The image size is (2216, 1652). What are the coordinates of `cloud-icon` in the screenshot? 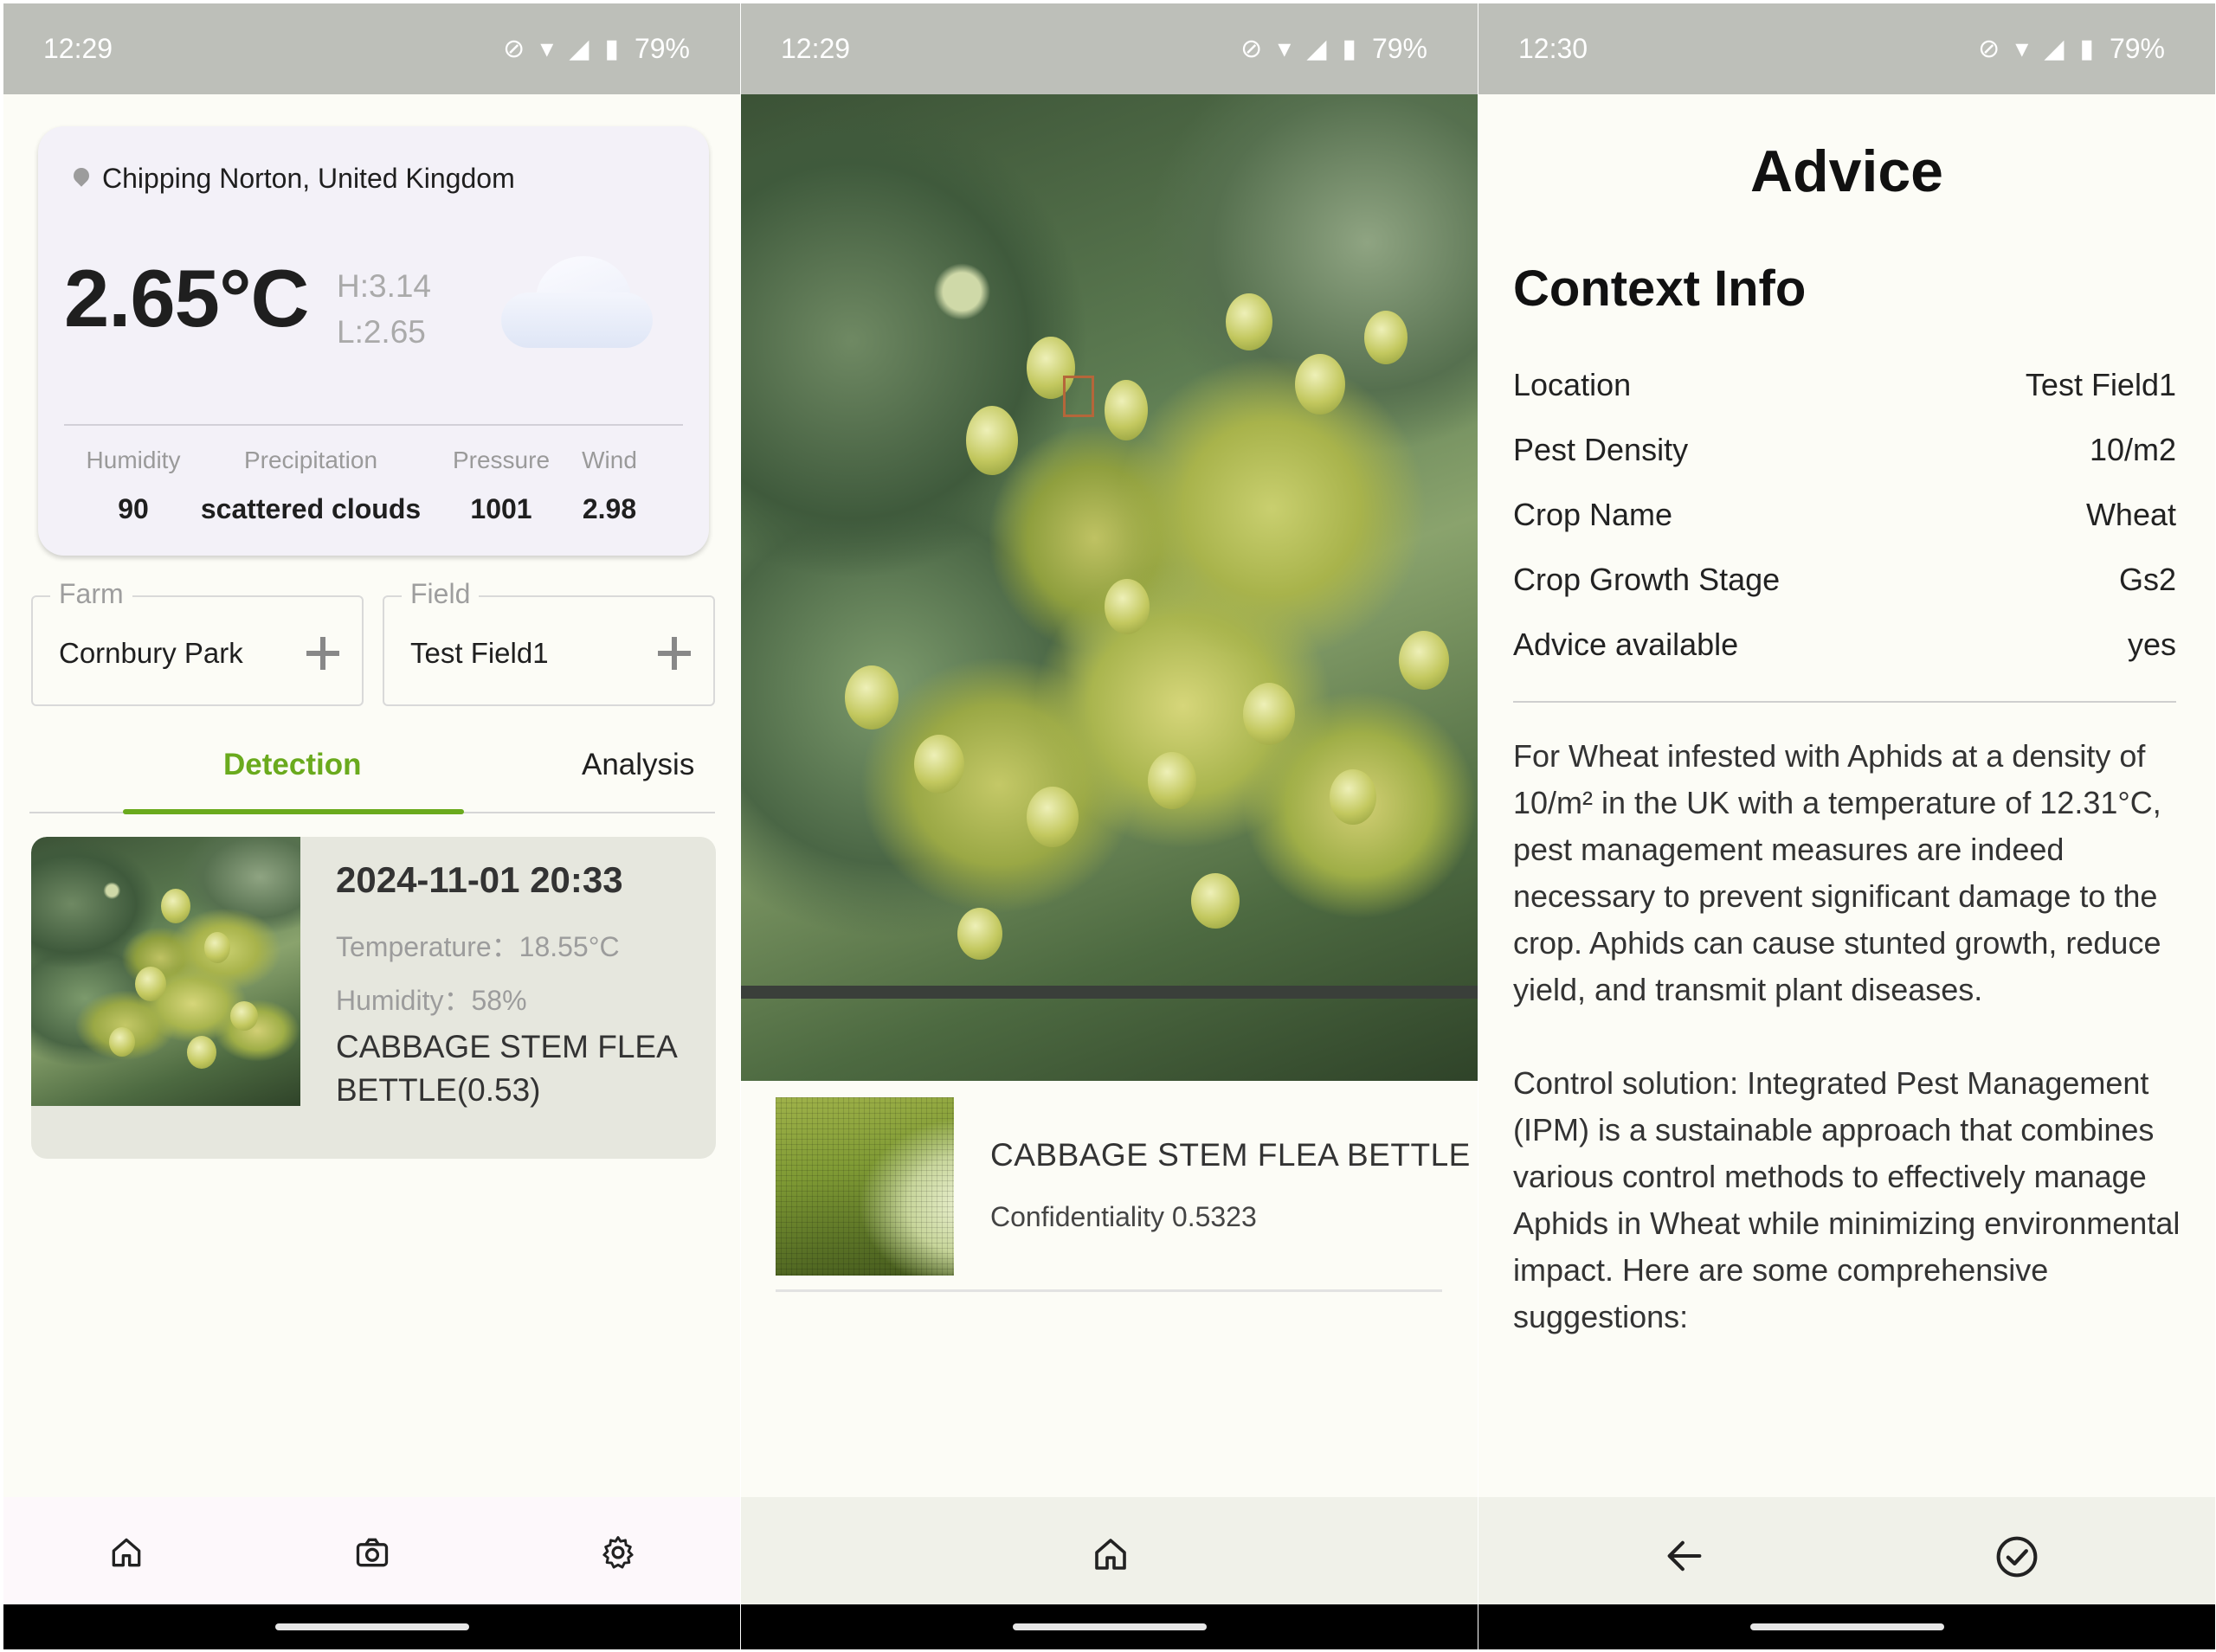 It's located at (579, 303).